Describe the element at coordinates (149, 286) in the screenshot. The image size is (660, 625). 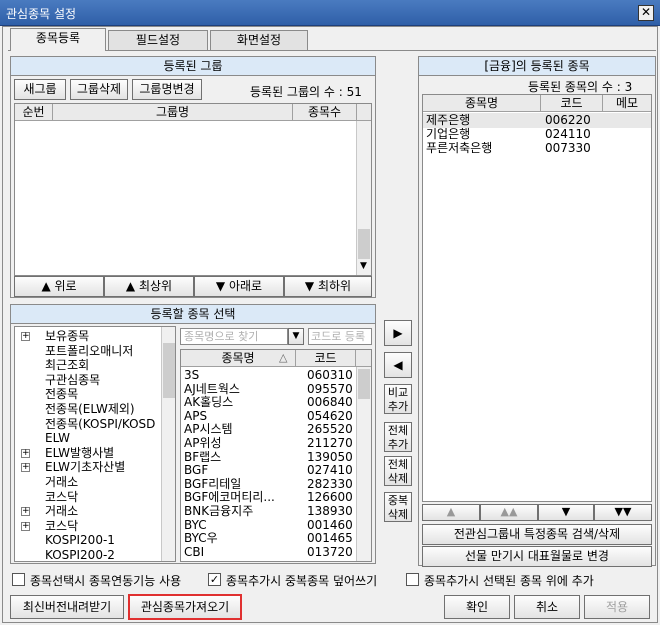
I see `move-top-button: ▲ 최상위` at that location.